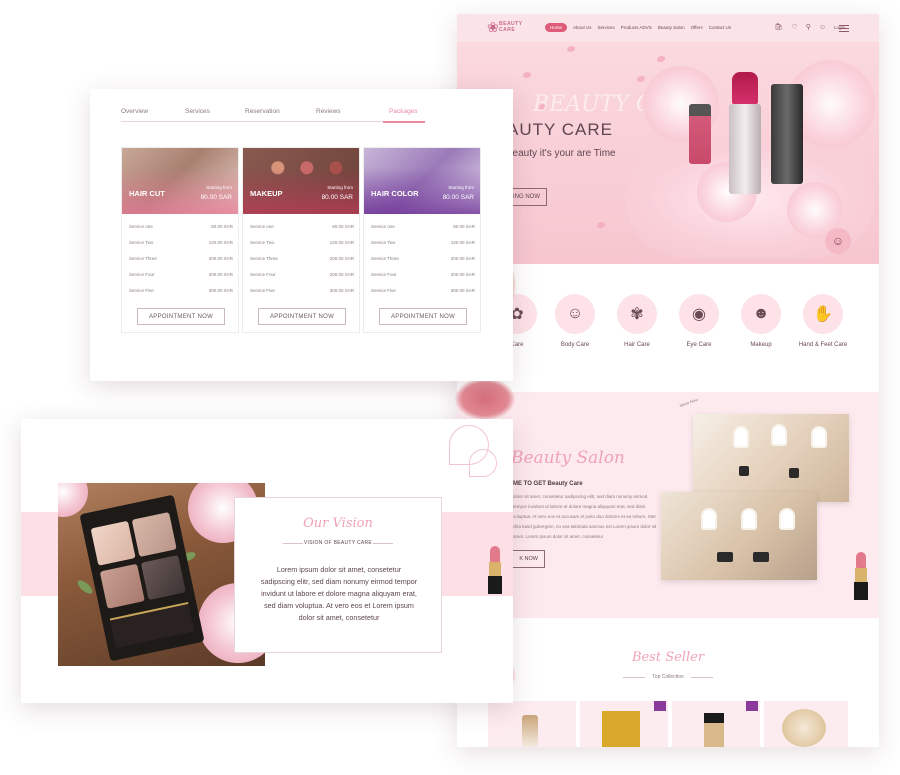 This screenshot has height=775, width=900. I want to click on service-price: 300.00 SAR, so click(220, 290).